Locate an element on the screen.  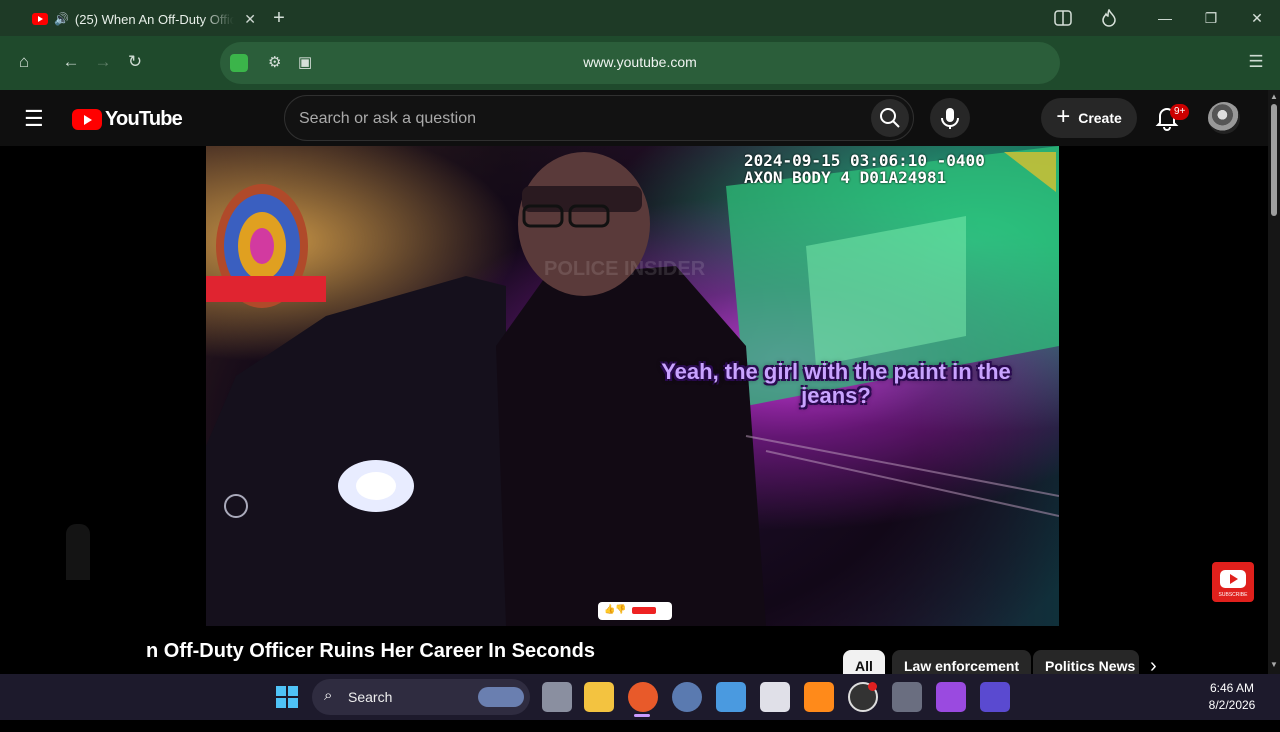
recording-dot-icon is located at coordinates (872, 686).